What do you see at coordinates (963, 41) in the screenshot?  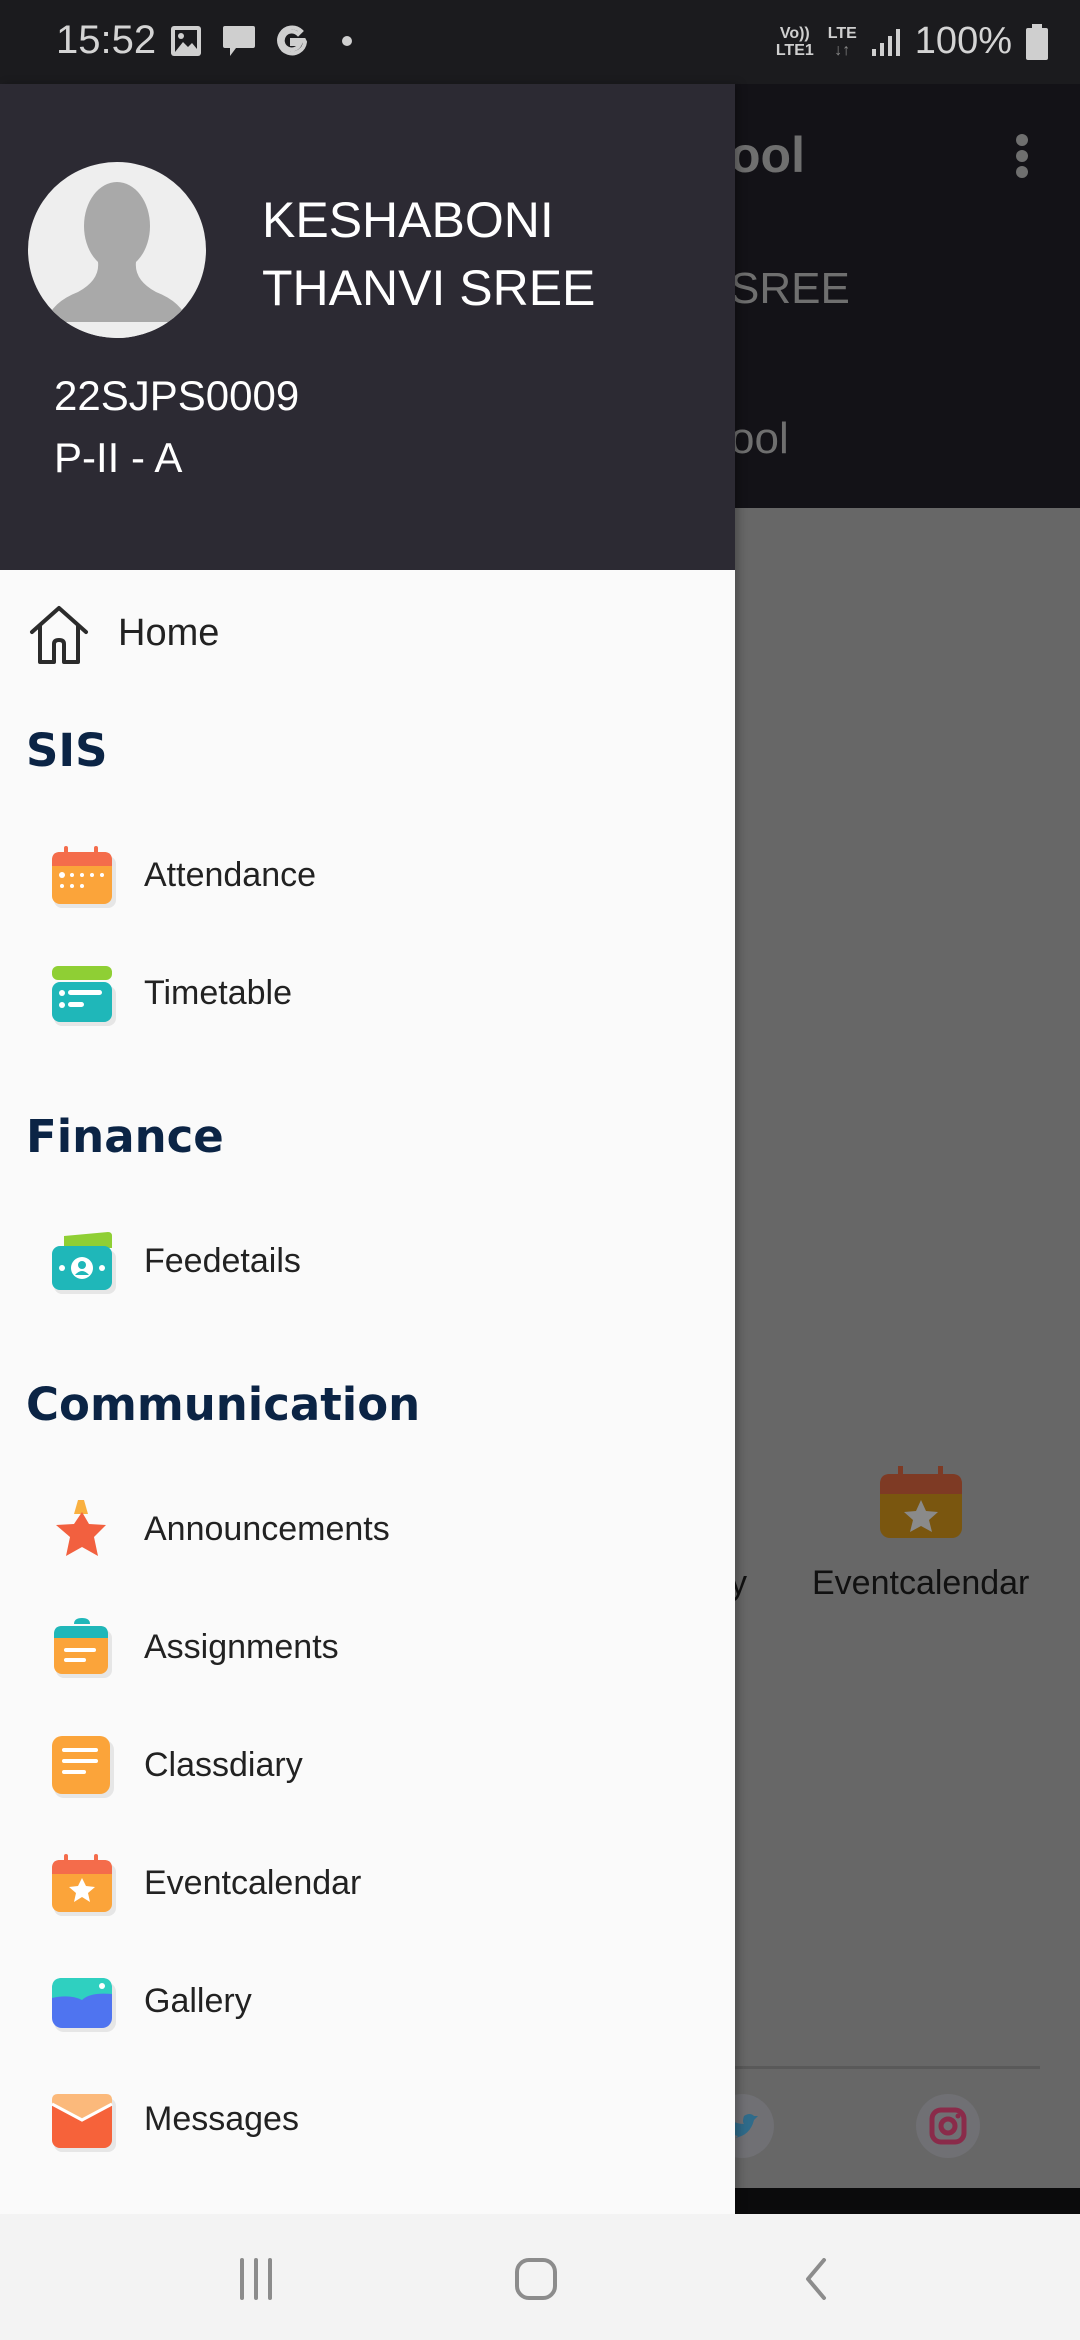 I see `battery-percent: 100%` at bounding box center [963, 41].